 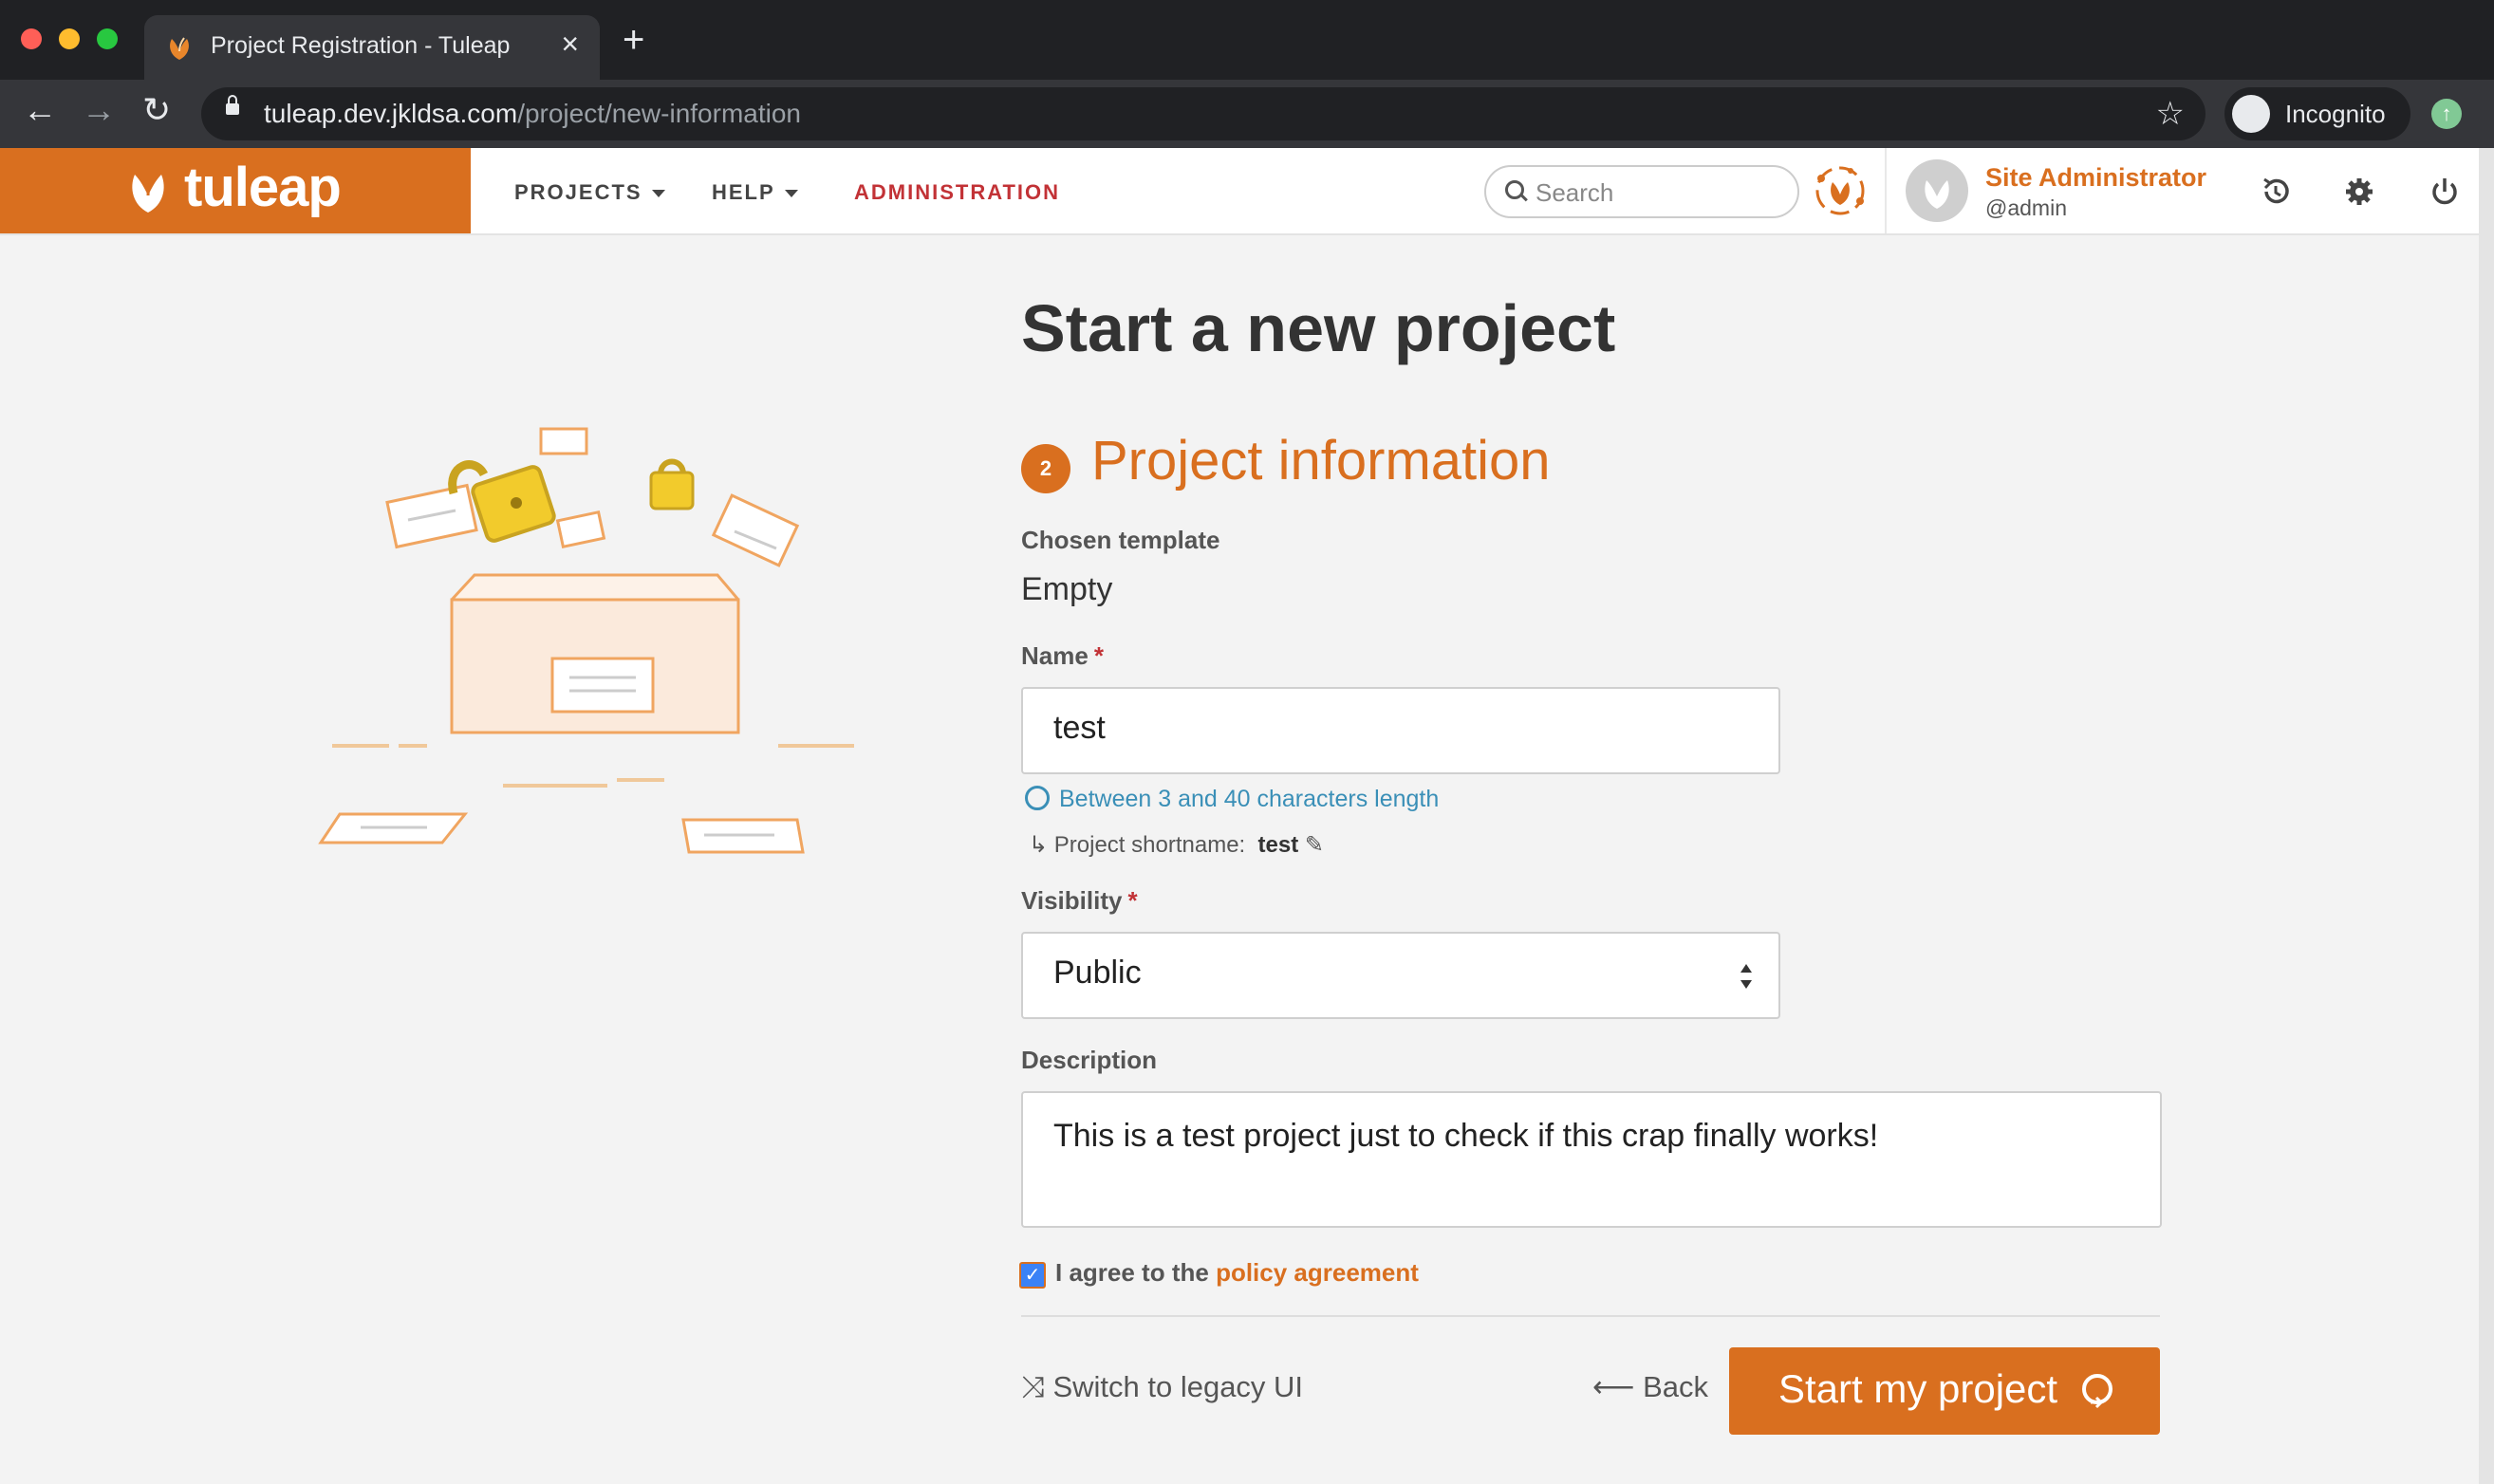 What do you see at coordinates (99, 110) in the screenshot?
I see `forward-icon: →` at bounding box center [99, 110].